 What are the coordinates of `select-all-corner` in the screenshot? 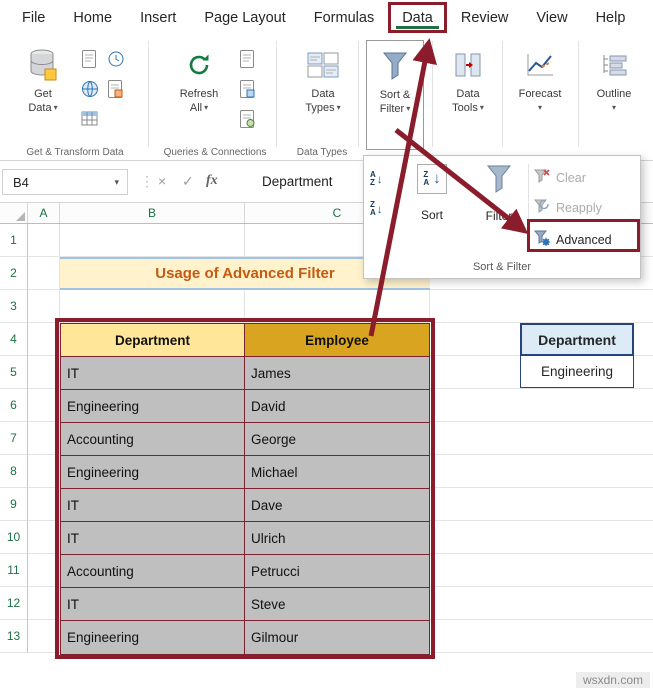 It's located at (14, 213).